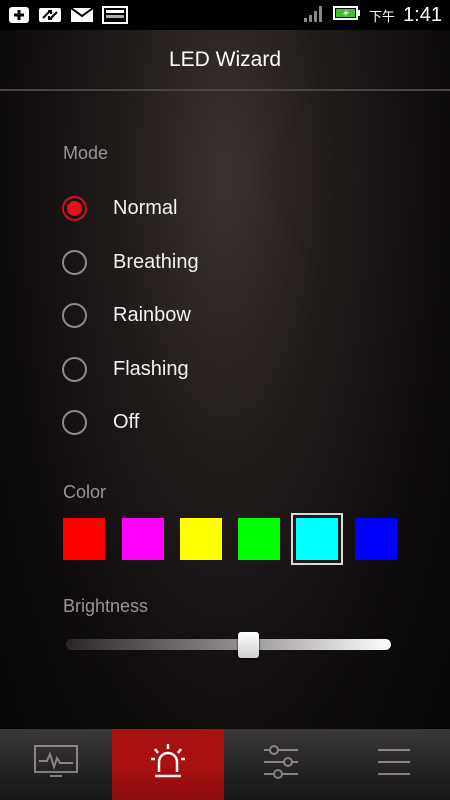 The height and width of the screenshot is (800, 450). What do you see at coordinates (74, 208) in the screenshot?
I see `radio-normal` at bounding box center [74, 208].